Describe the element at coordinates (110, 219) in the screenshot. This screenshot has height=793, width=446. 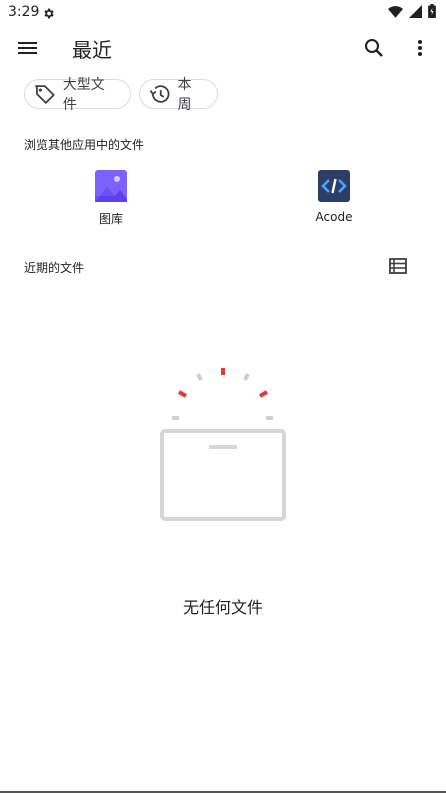
I see `app-name: 图库` at that location.